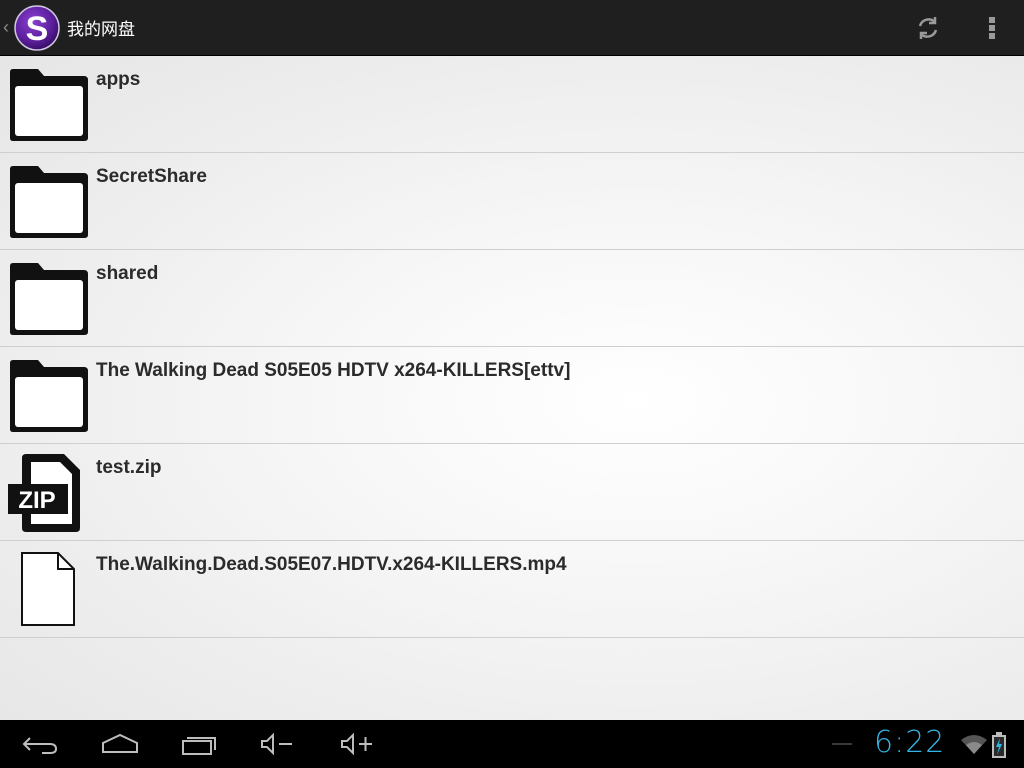 The image size is (1024, 768). What do you see at coordinates (999, 745) in the screenshot?
I see `battery-charging-icon` at bounding box center [999, 745].